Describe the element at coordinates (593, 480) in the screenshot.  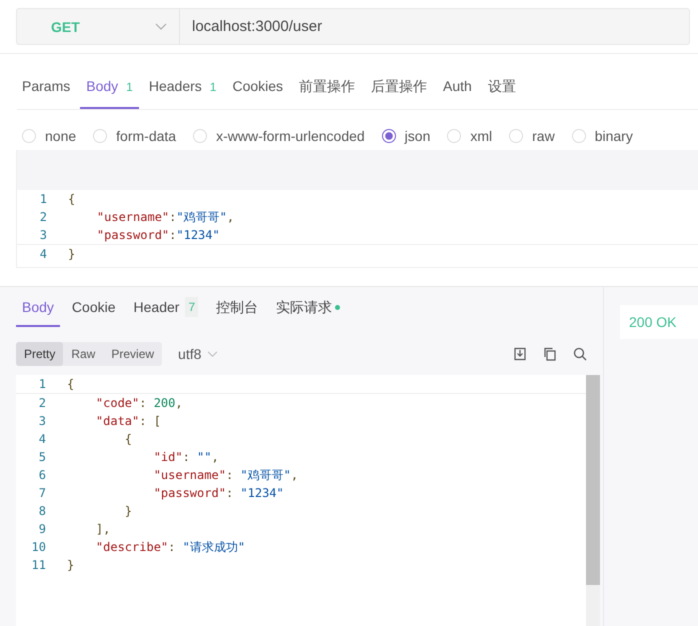
I see `scrollbar-thumb` at that location.